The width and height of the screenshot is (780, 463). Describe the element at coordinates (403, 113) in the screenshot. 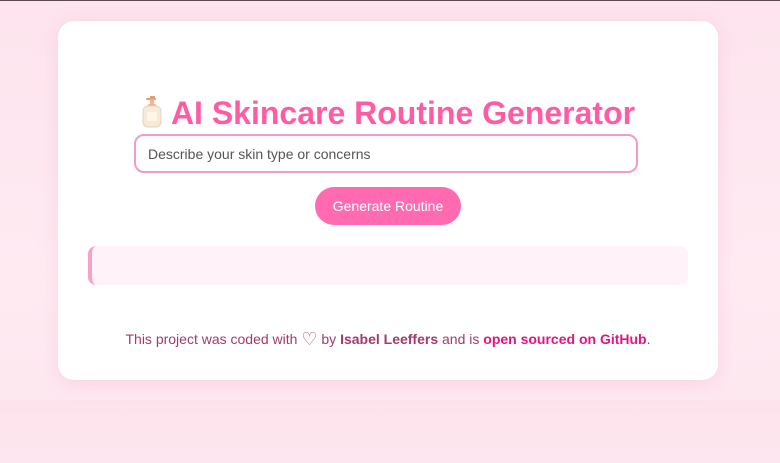

I see `page-title-text: AI Skincare Routine Generator` at that location.